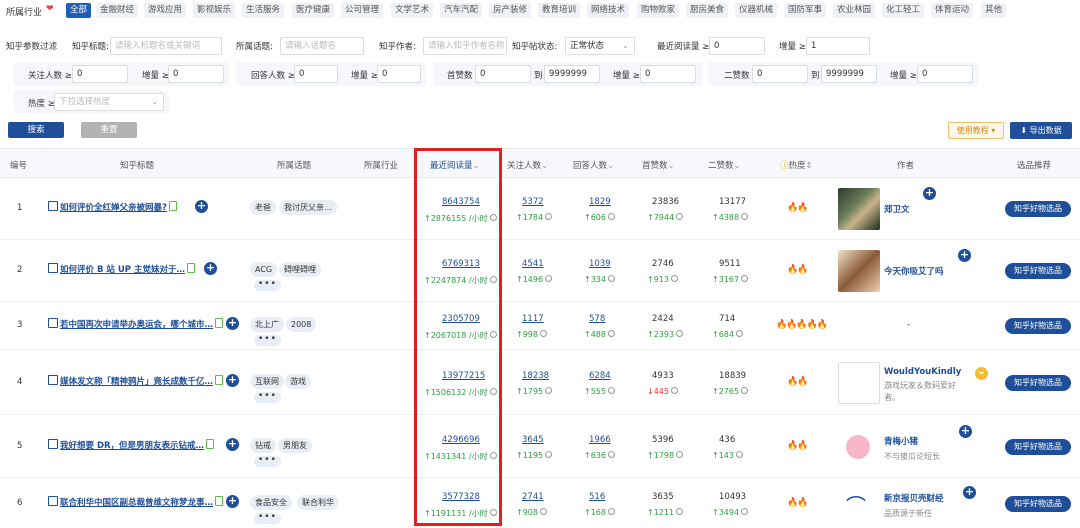  What do you see at coordinates (510, 10) in the screenshot?
I see `category-house: 房产装修` at bounding box center [510, 10].